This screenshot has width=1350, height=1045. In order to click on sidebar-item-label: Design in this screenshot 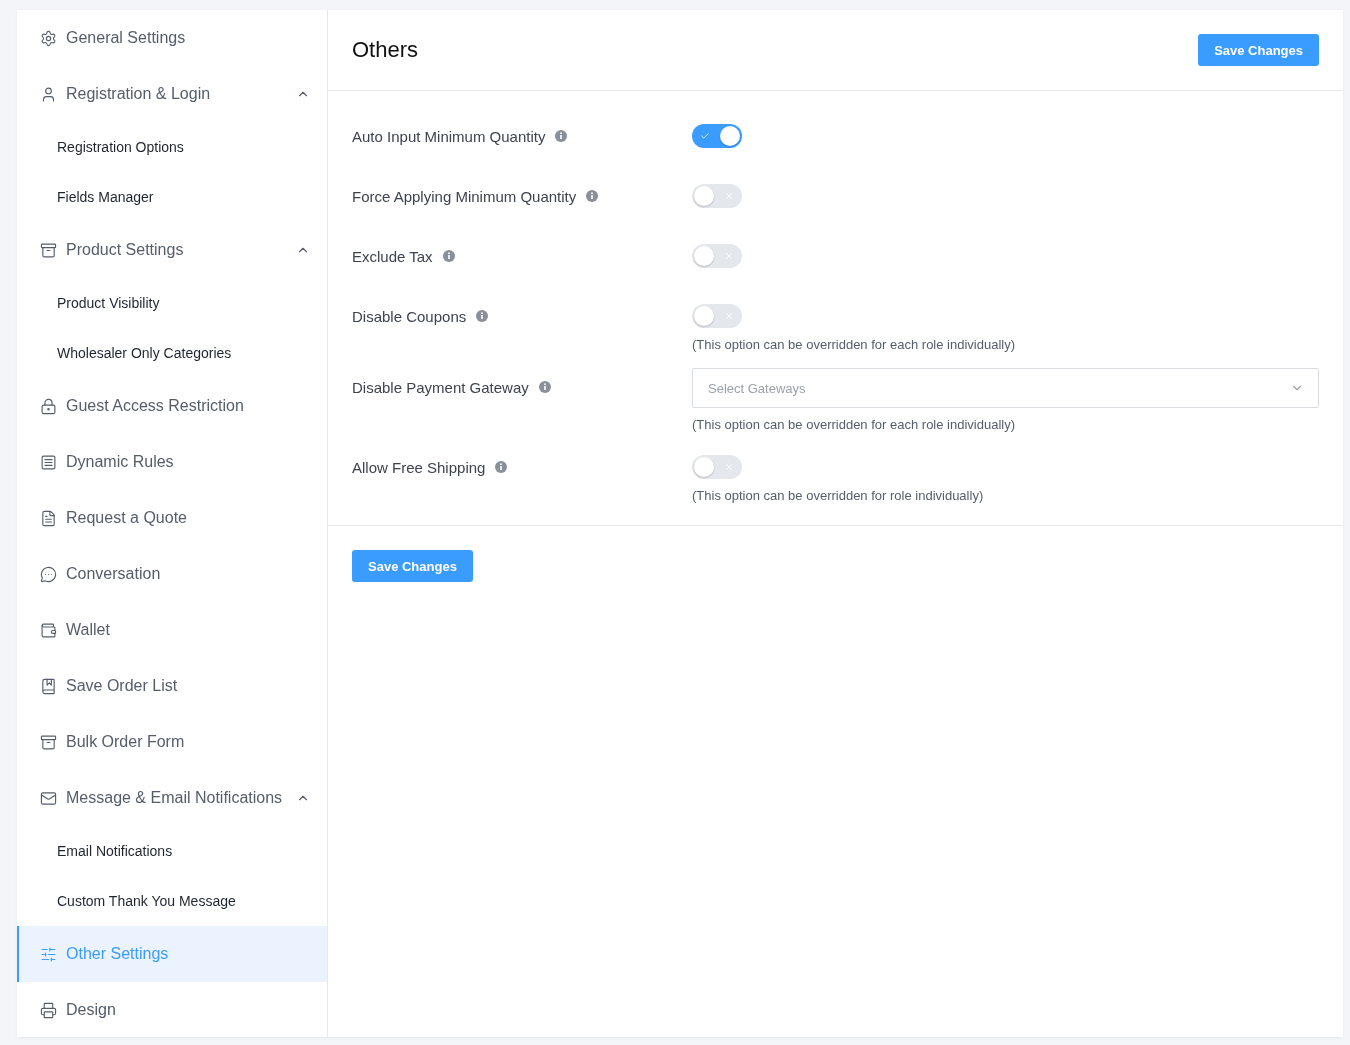, I will do `click(91, 1010)`.